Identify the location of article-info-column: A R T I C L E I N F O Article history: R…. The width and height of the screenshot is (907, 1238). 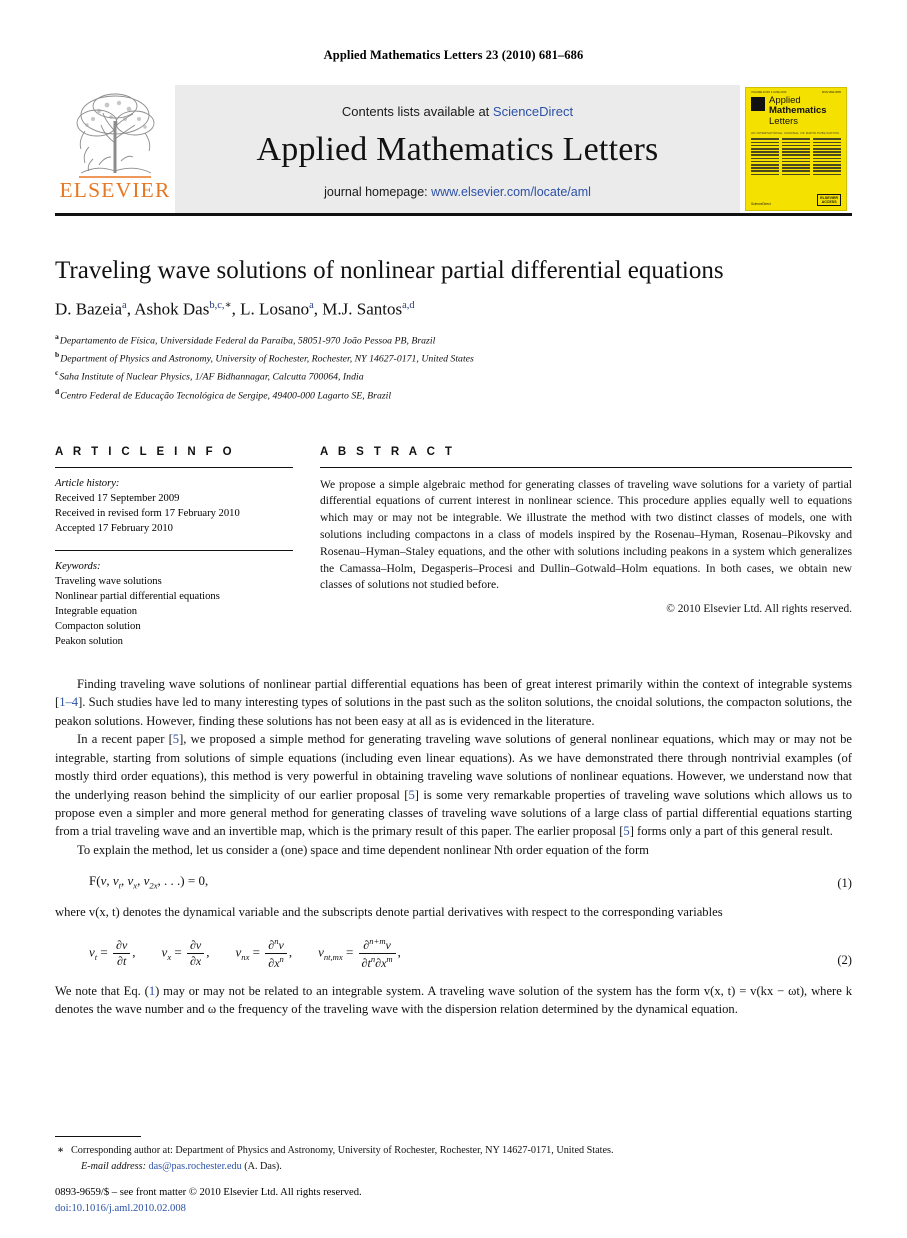
(174, 547).